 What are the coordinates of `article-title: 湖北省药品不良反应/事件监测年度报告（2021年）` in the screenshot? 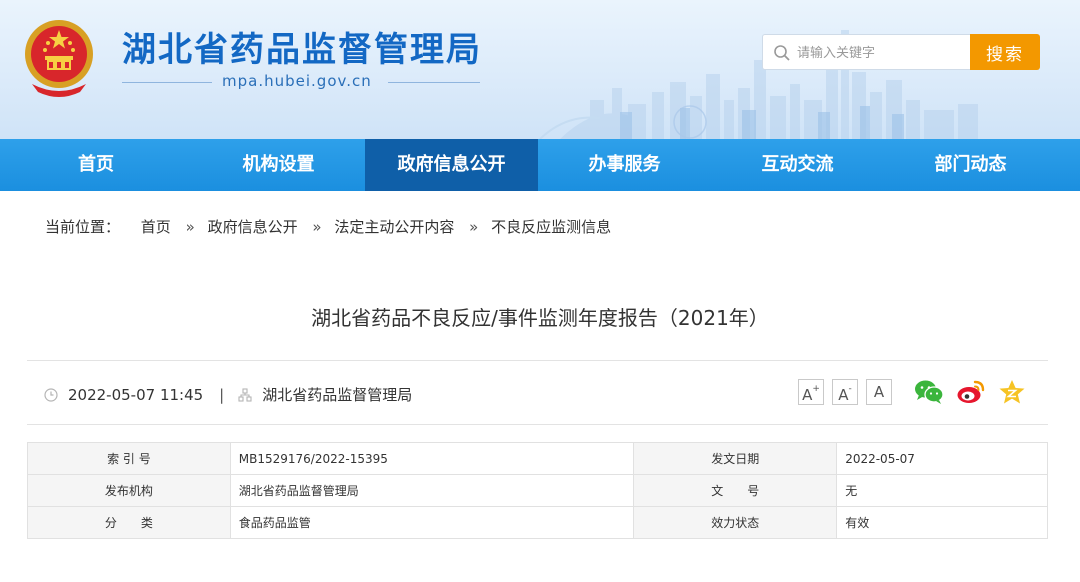 It's located at (540, 318).